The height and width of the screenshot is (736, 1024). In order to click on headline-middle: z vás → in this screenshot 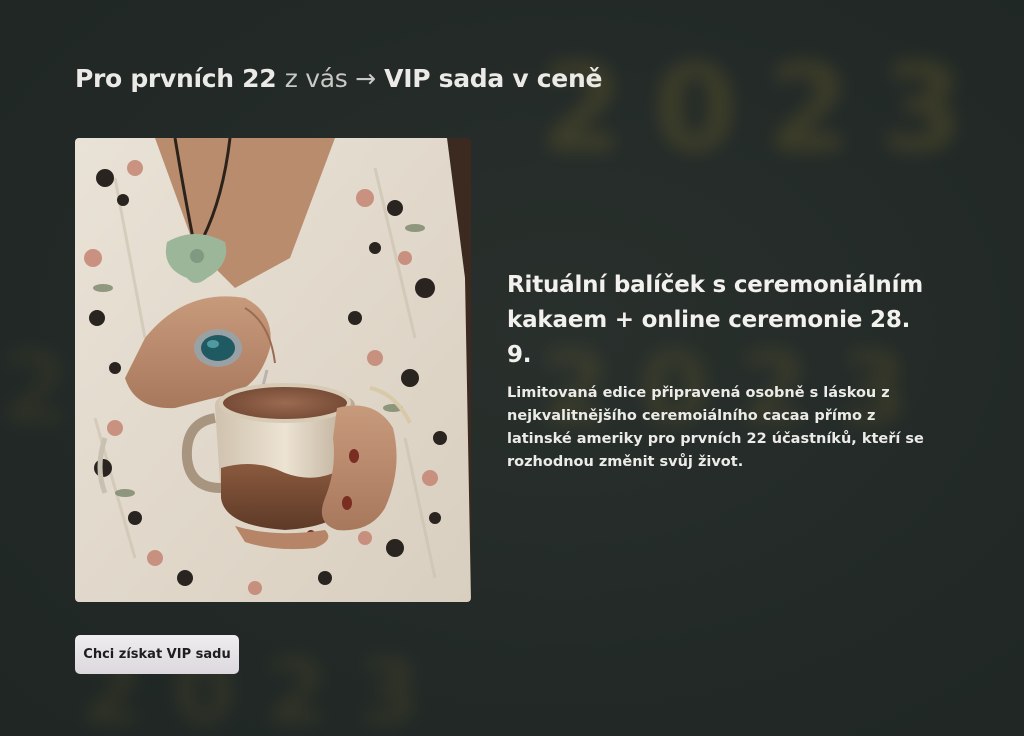, I will do `click(330, 78)`.